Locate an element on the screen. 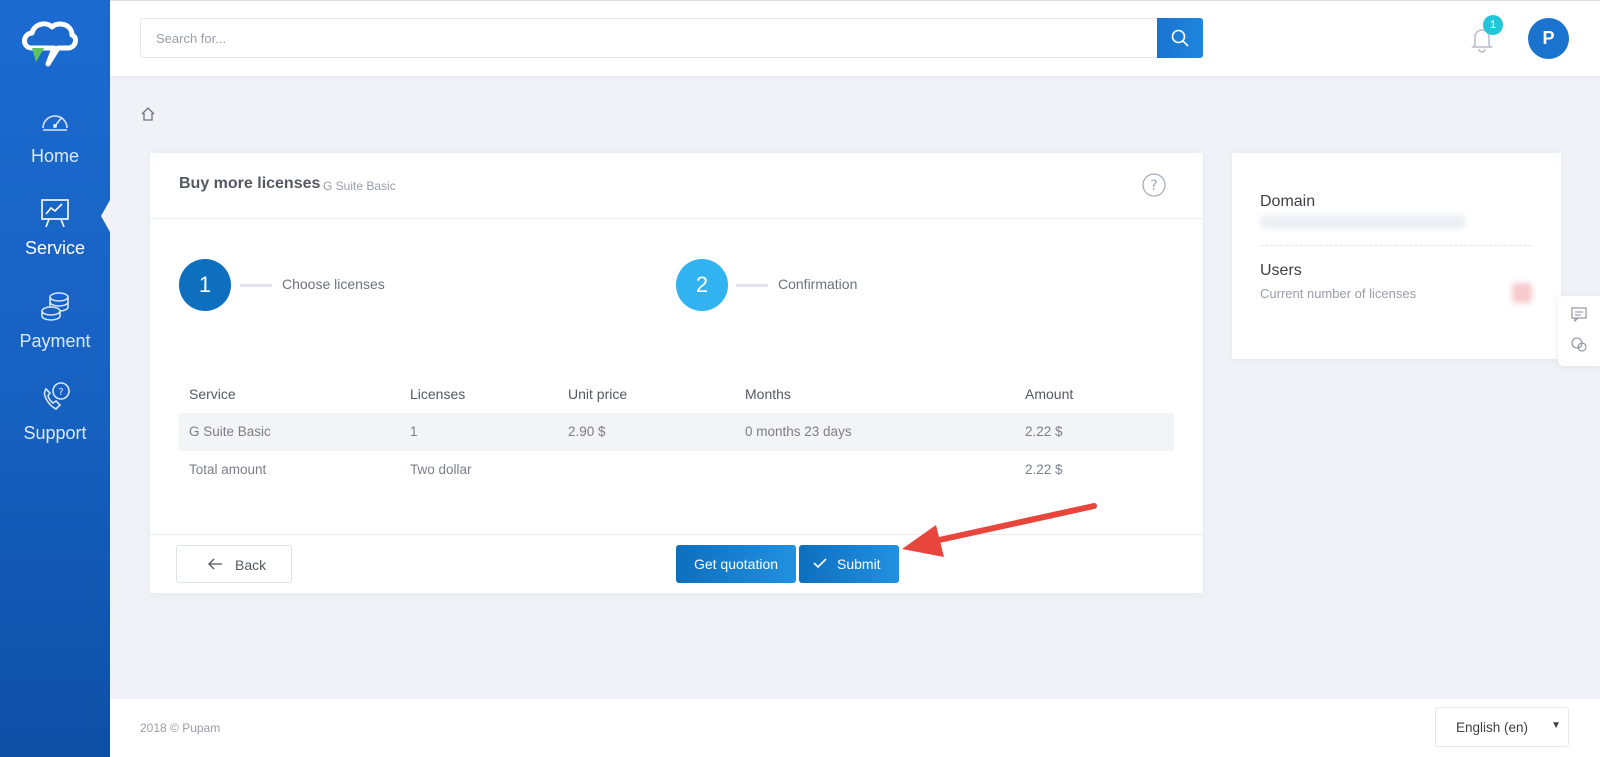 The height and width of the screenshot is (757, 1600). sidebar-item-label: Payment is located at coordinates (55, 341).